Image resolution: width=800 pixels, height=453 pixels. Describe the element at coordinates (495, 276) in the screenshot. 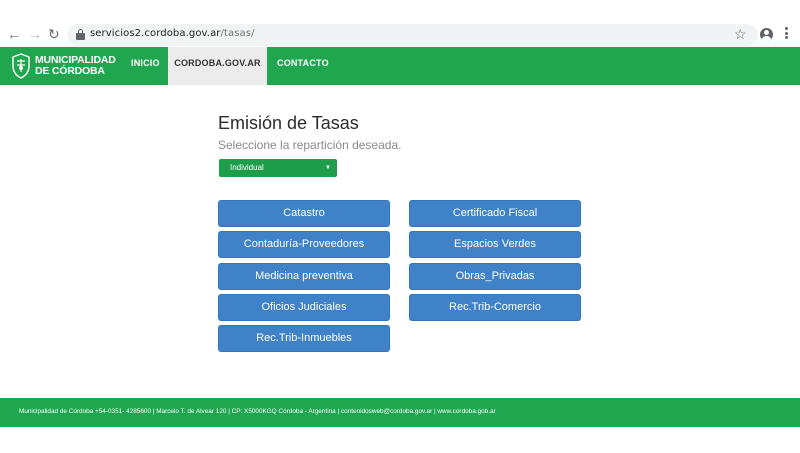

I see `obras-privadas-button: Obras_Privadas` at that location.